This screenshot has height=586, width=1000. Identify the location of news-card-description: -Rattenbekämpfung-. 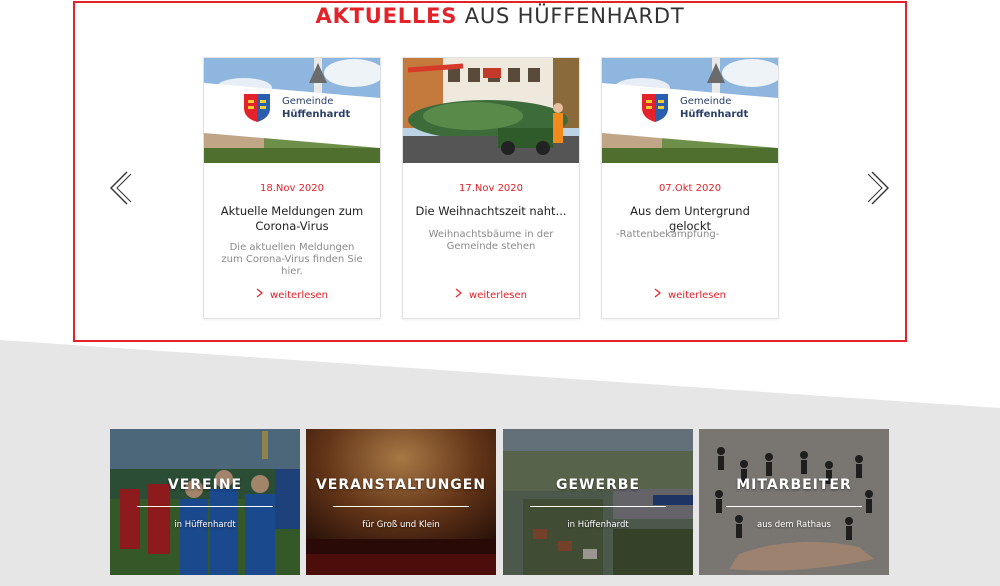
(668, 234).